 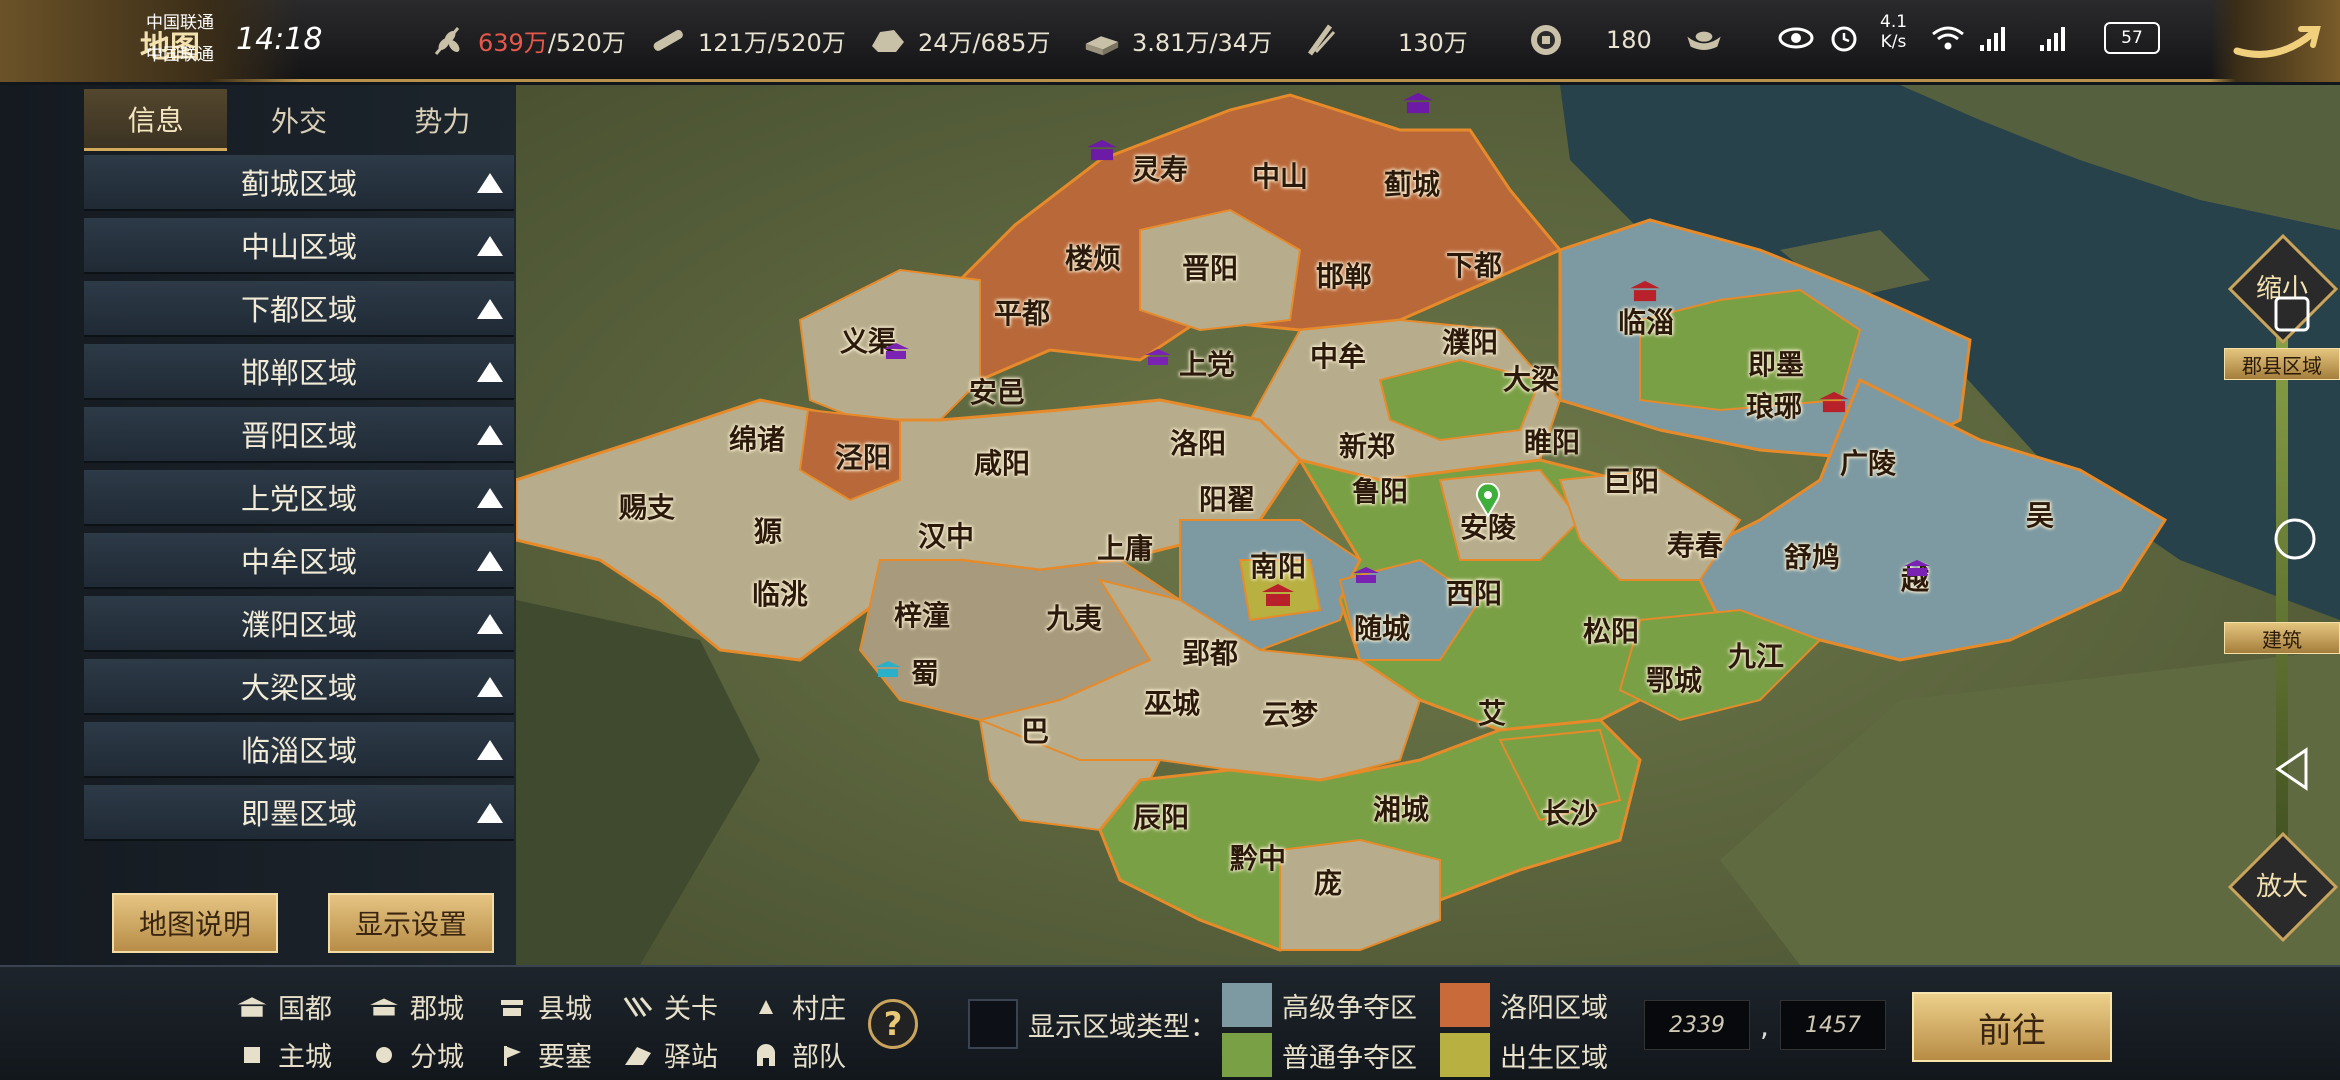 I want to click on city-label-pingdu: 平都, so click(x=1022, y=312).